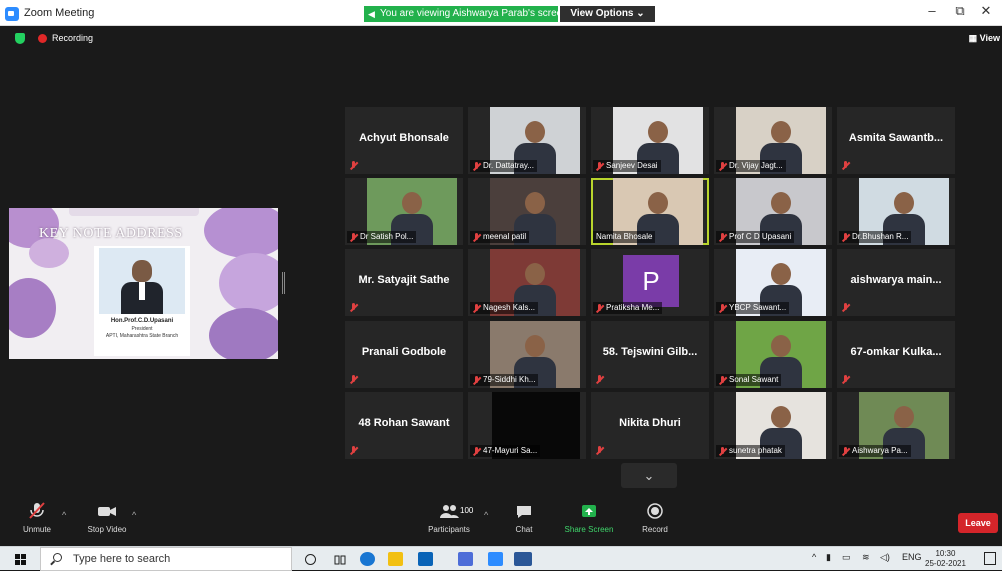 This screenshot has width=1002, height=571. What do you see at coordinates (20, 38) in the screenshot?
I see `security-shield-icon` at bounding box center [20, 38].